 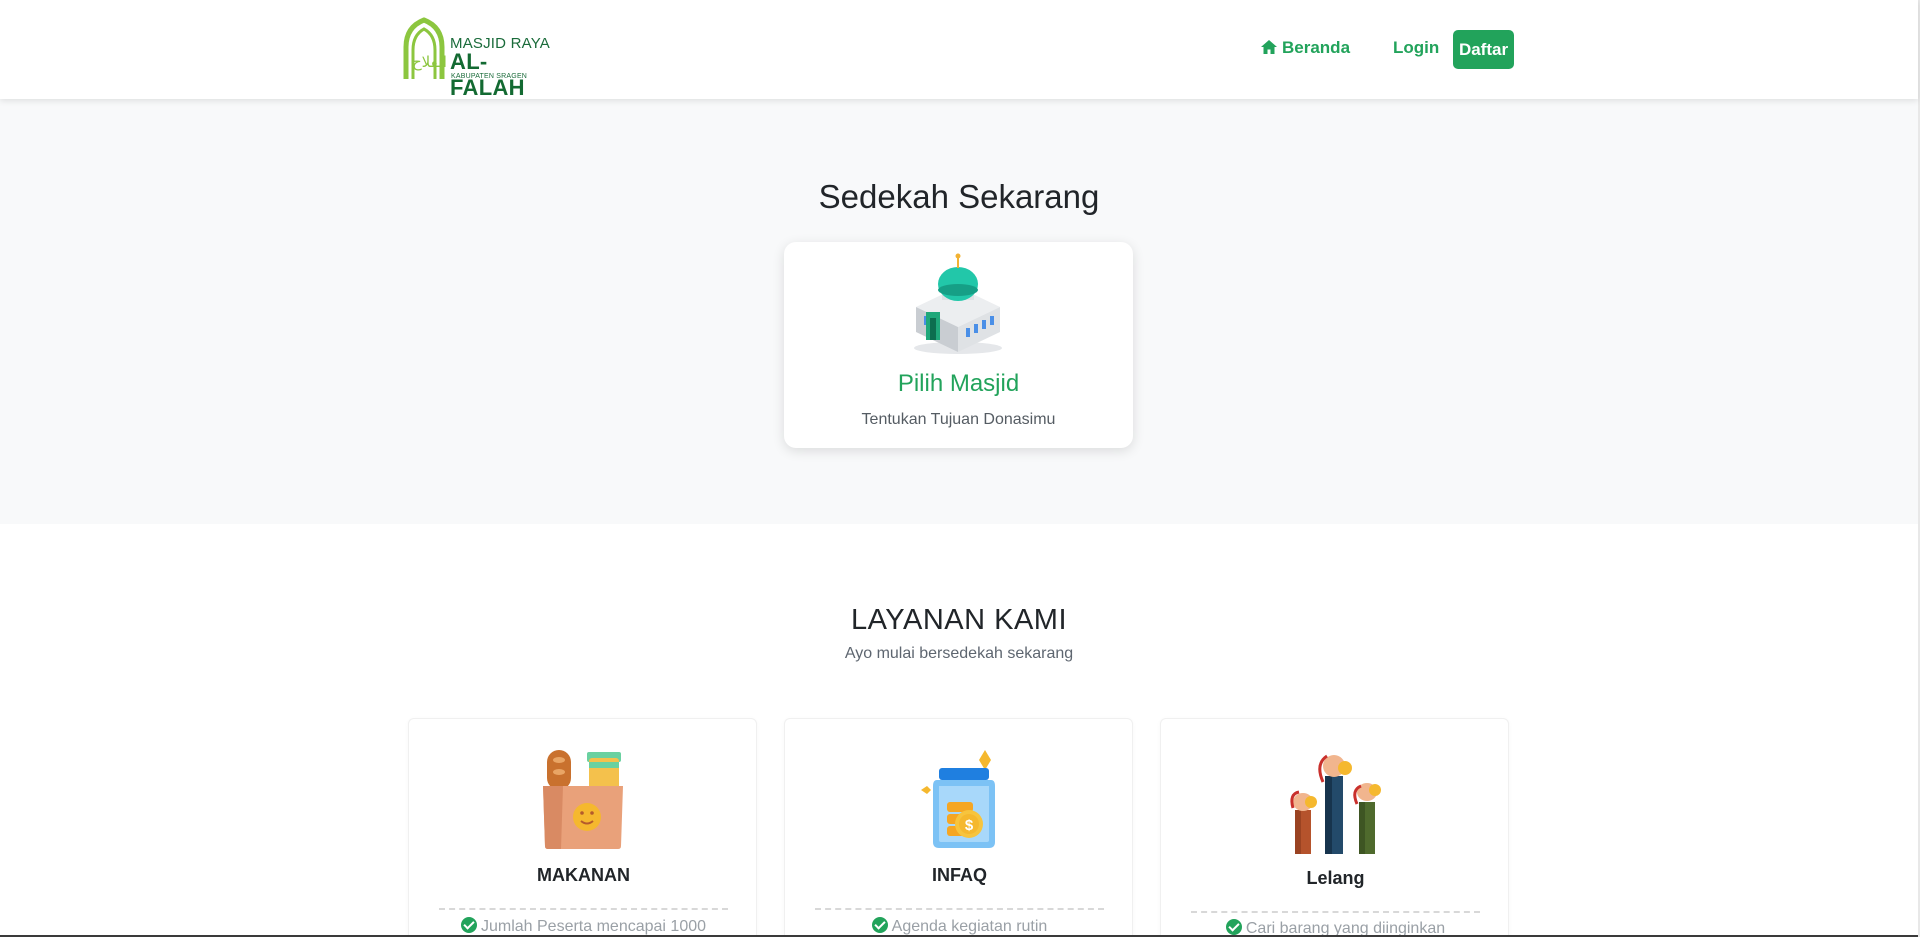 I want to click on service-card-infaq: $ INFAQ Agenda kegiatan rutin, so click(x=958, y=827).